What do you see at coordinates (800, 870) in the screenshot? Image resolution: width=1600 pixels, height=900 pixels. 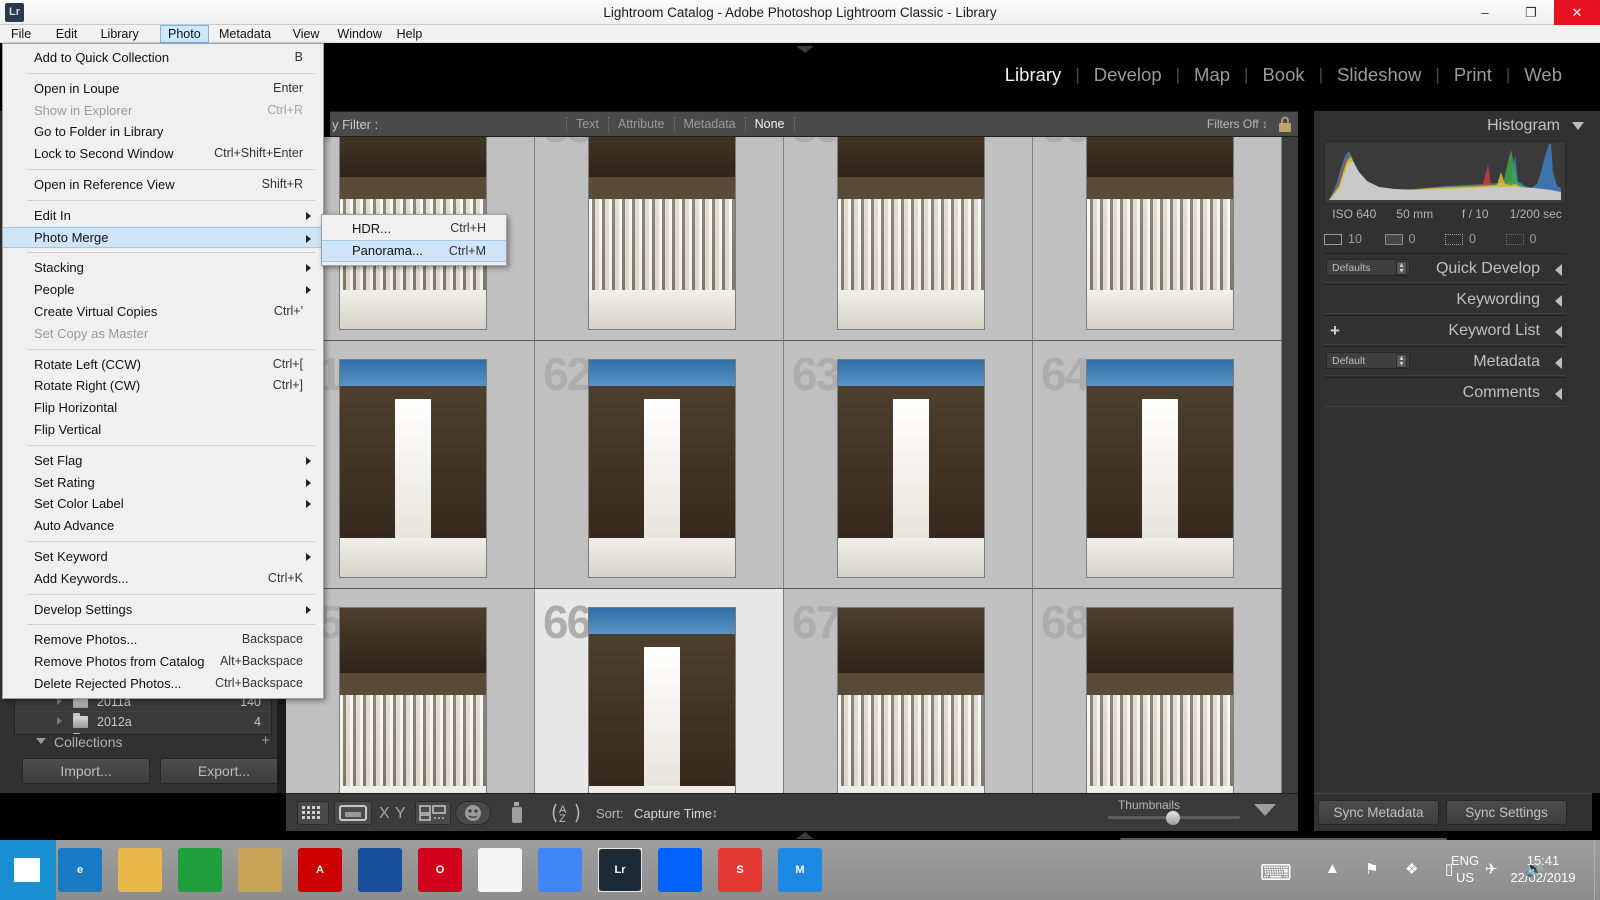 I see `taskbar-m-app-icon: M` at bounding box center [800, 870].